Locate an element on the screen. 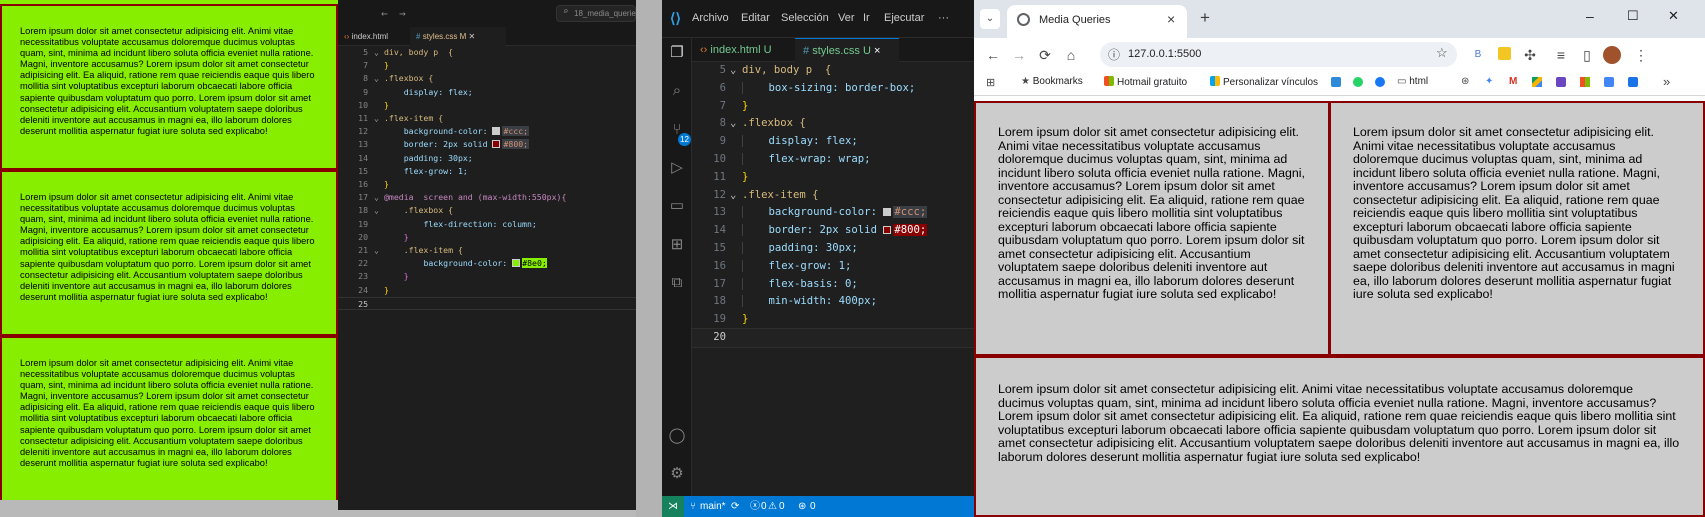  code-line: 10 } is located at coordinates (373, 104).